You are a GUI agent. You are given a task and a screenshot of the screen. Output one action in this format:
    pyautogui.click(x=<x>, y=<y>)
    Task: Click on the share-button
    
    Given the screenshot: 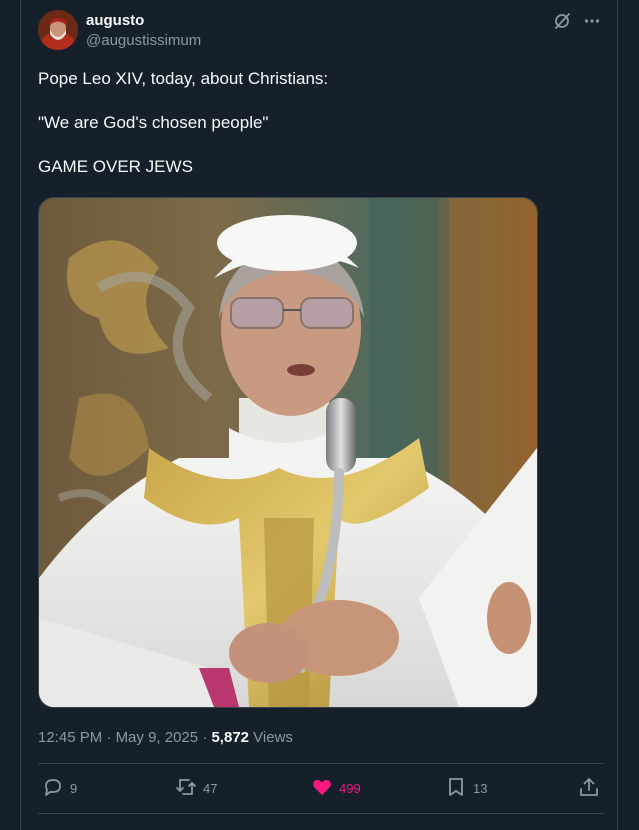 What is the action you would take?
    pyautogui.click(x=589, y=788)
    